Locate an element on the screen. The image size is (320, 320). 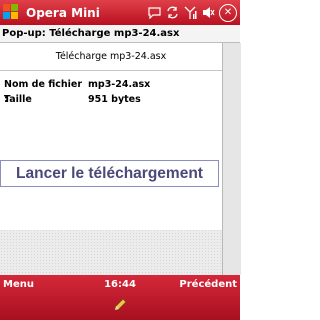
file-name-value: mp3-24.asx is located at coordinates (119, 84).